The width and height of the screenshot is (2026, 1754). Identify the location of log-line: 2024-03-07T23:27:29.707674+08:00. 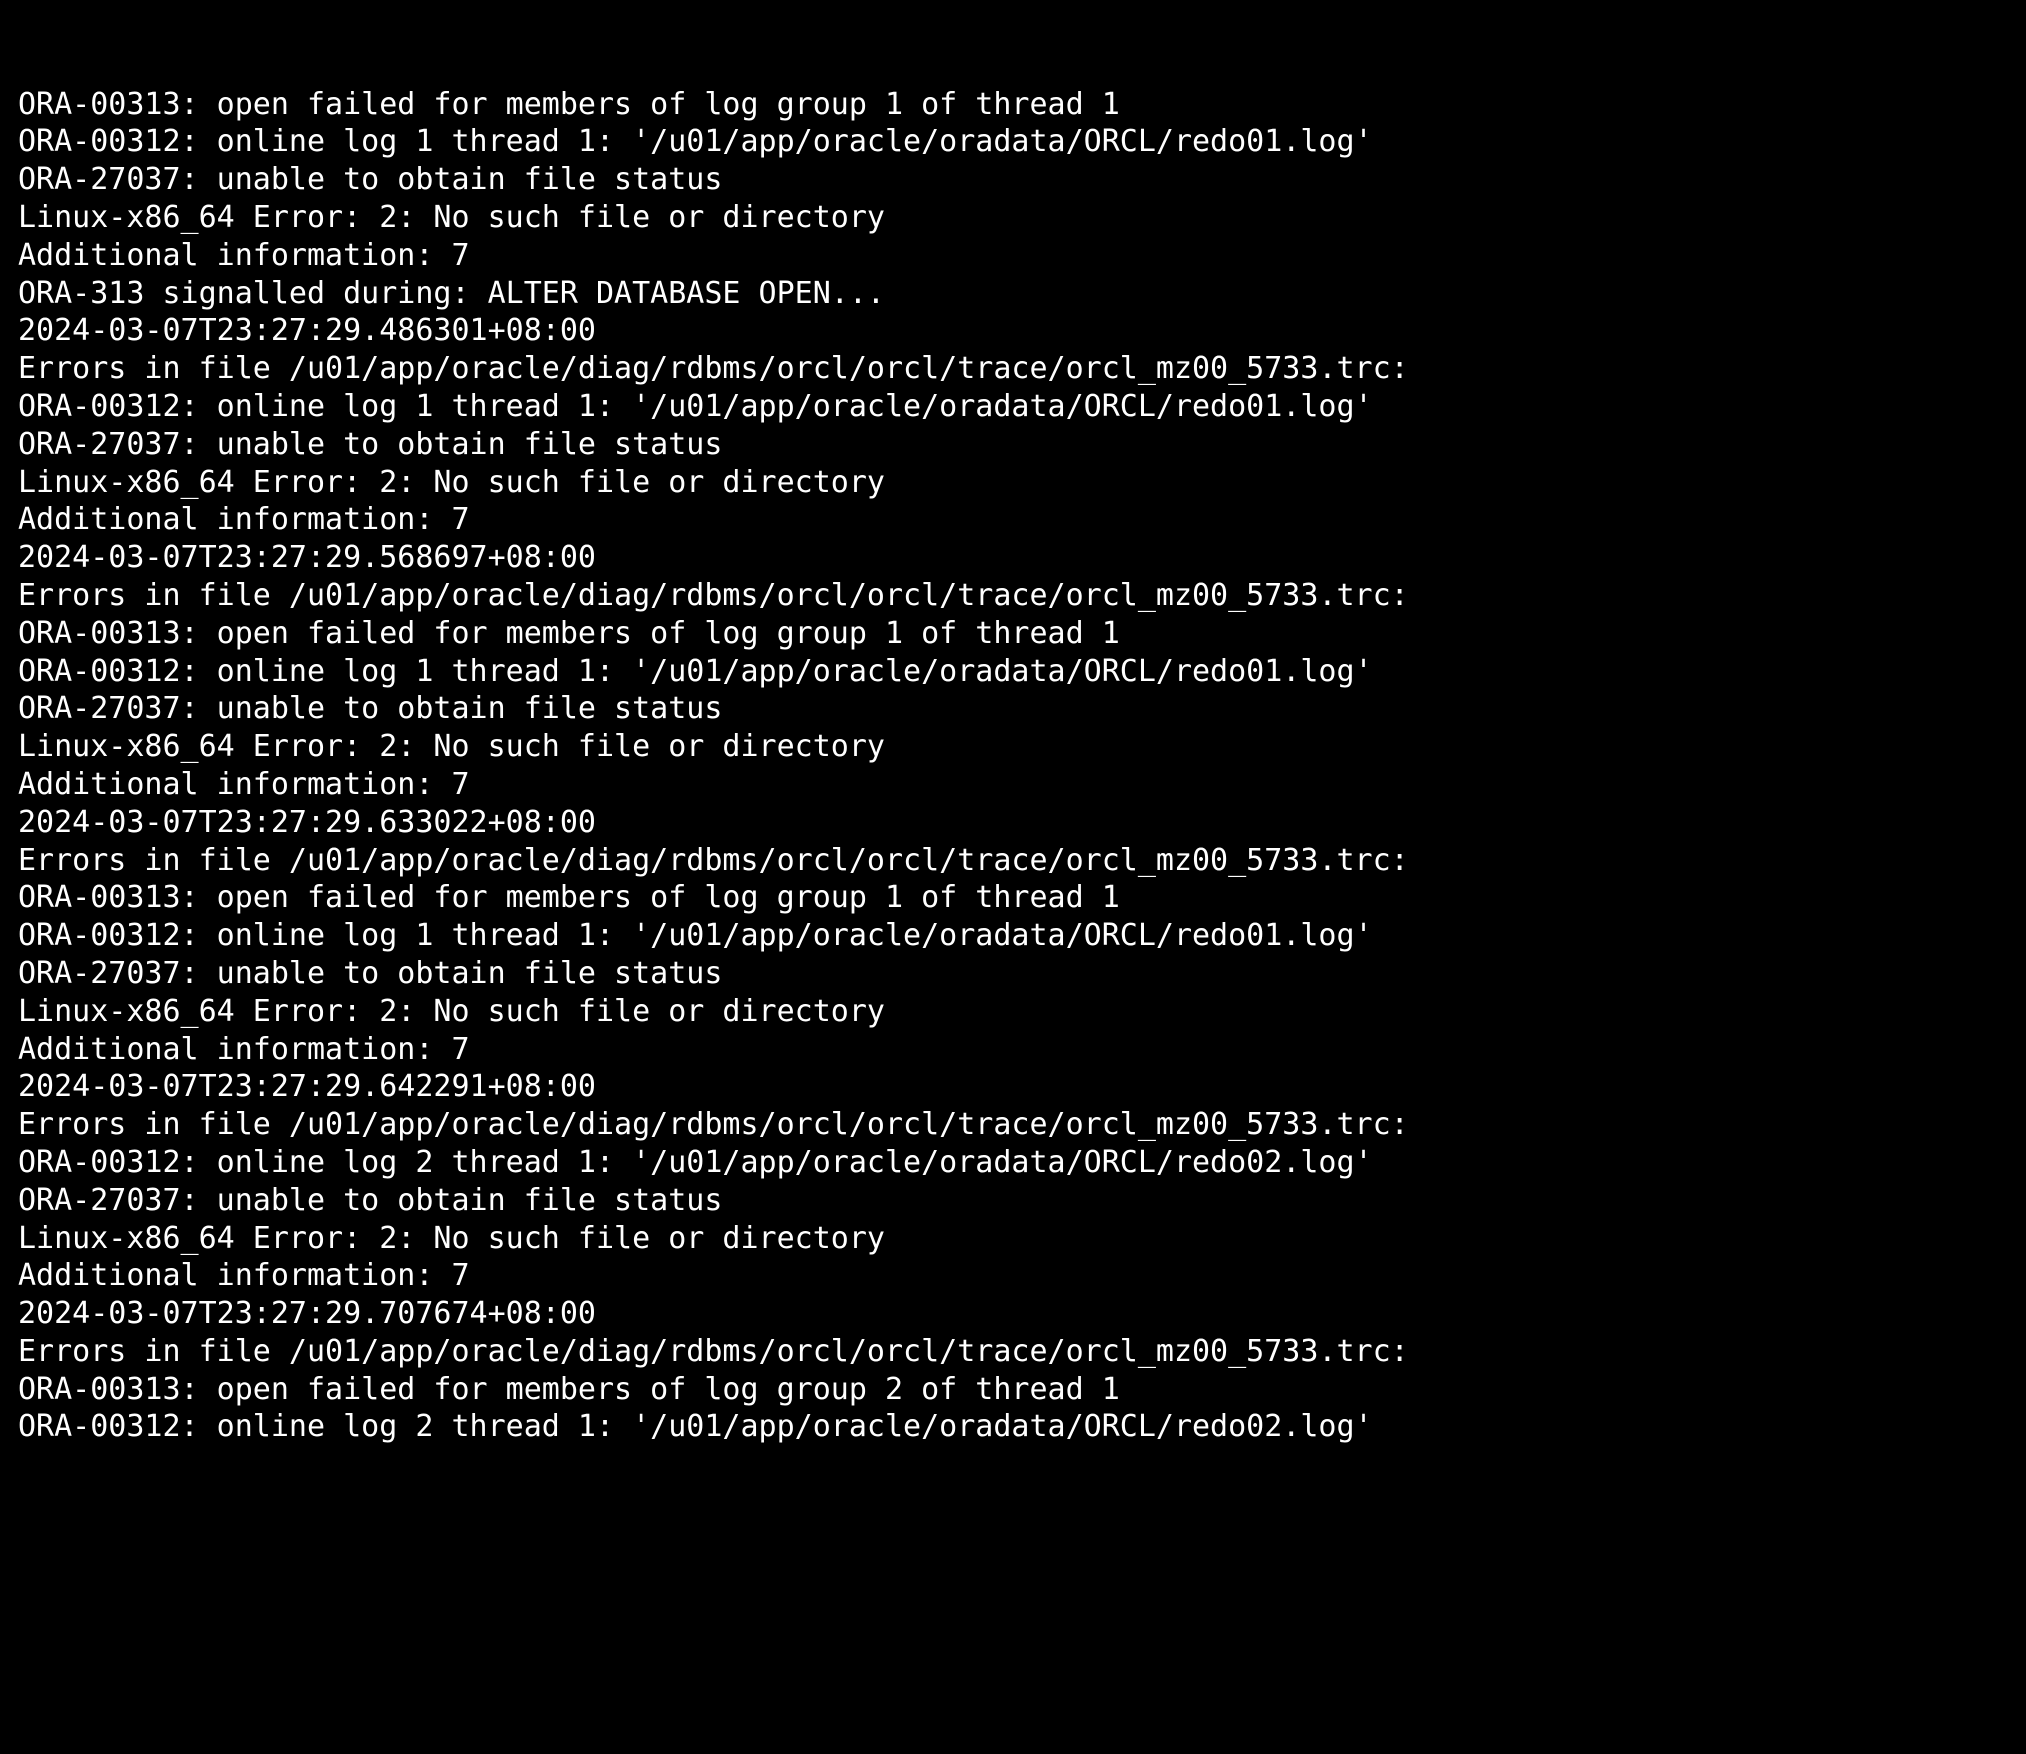
(307, 1314).